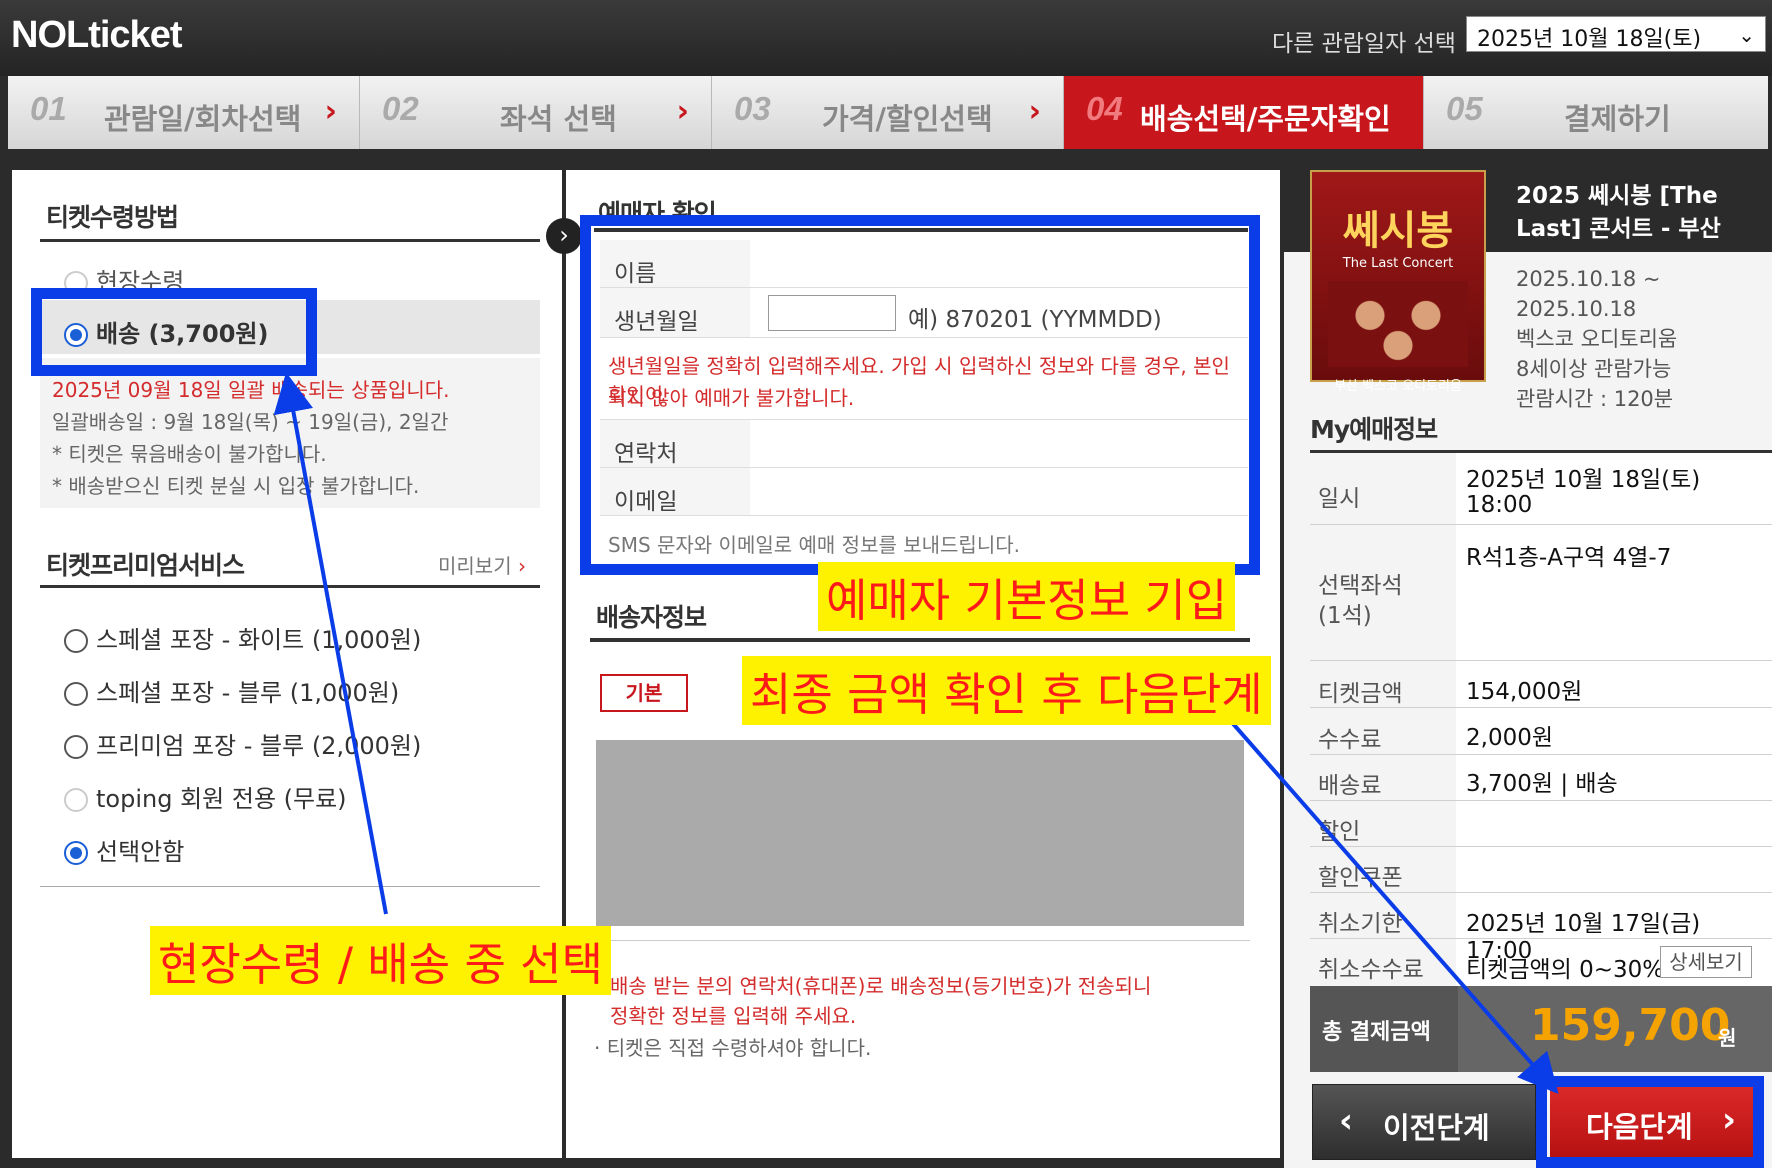 The width and height of the screenshot is (1772, 1168). Describe the element at coordinates (380, 960) in the screenshot. I see `annotation-select-method: 현장수령 / 배송 중 선택` at that location.